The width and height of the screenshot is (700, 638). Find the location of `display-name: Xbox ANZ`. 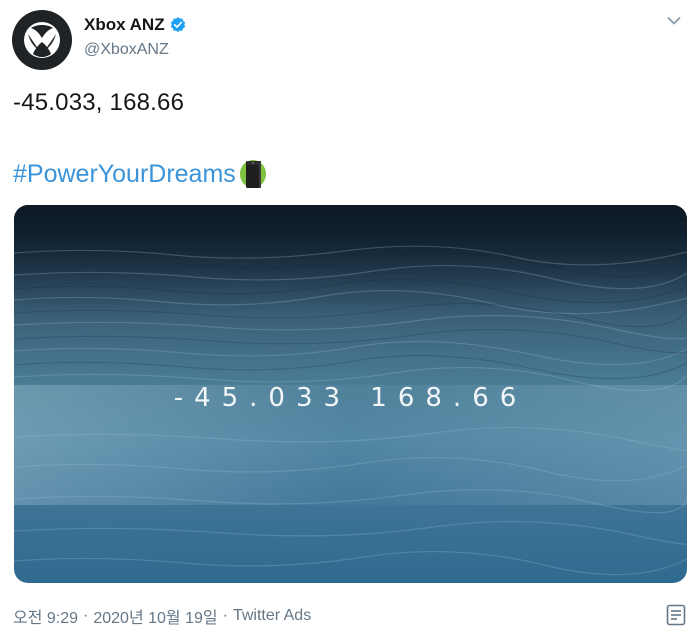

display-name: Xbox ANZ is located at coordinates (124, 25).